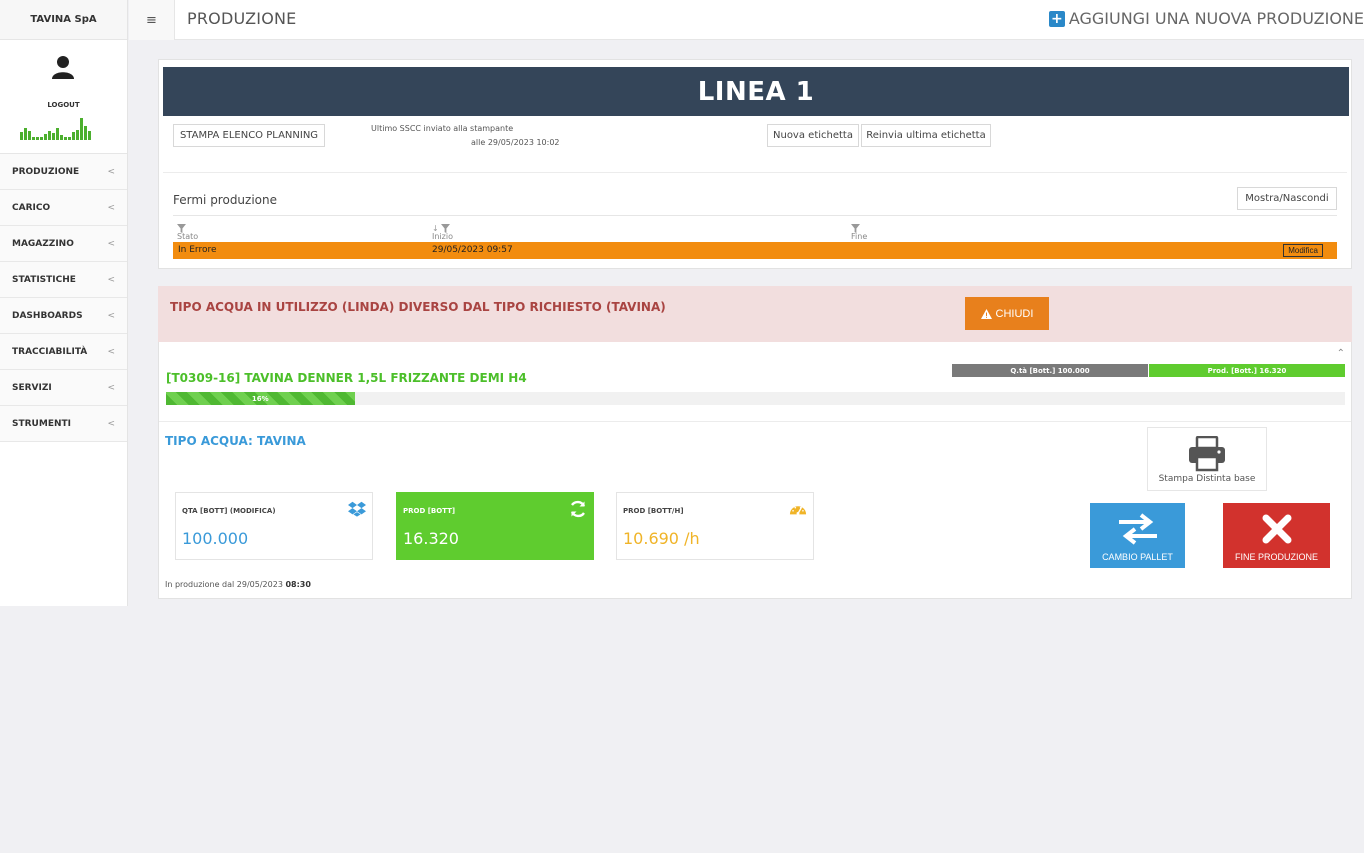  What do you see at coordinates (43, 243) in the screenshot?
I see `sidebar-item-label: MAGAZZINO` at bounding box center [43, 243].